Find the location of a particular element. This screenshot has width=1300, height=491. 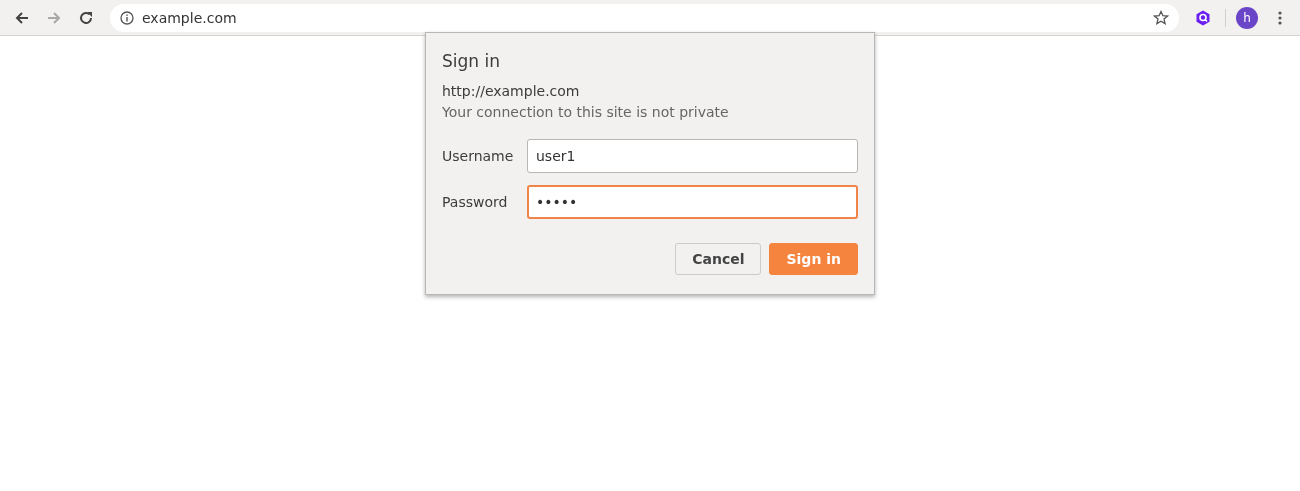

input-field: ••••• is located at coordinates (692, 202).